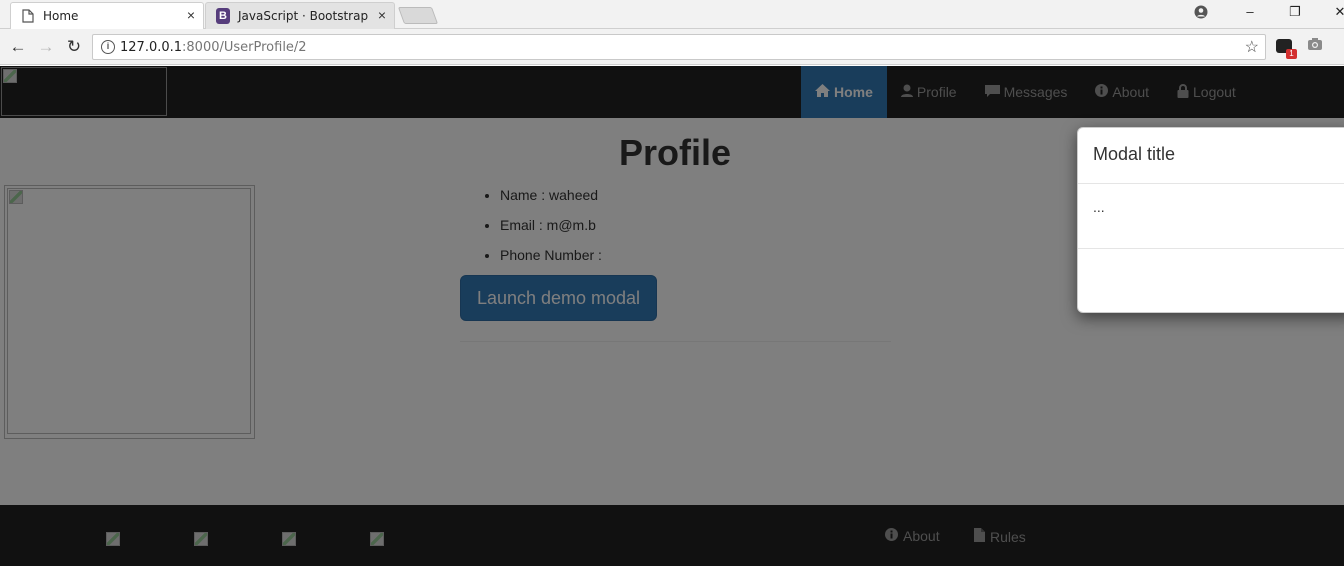 This screenshot has width=1344, height=566. What do you see at coordinates (1130, 92) in the screenshot?
I see `nav-label: About` at bounding box center [1130, 92].